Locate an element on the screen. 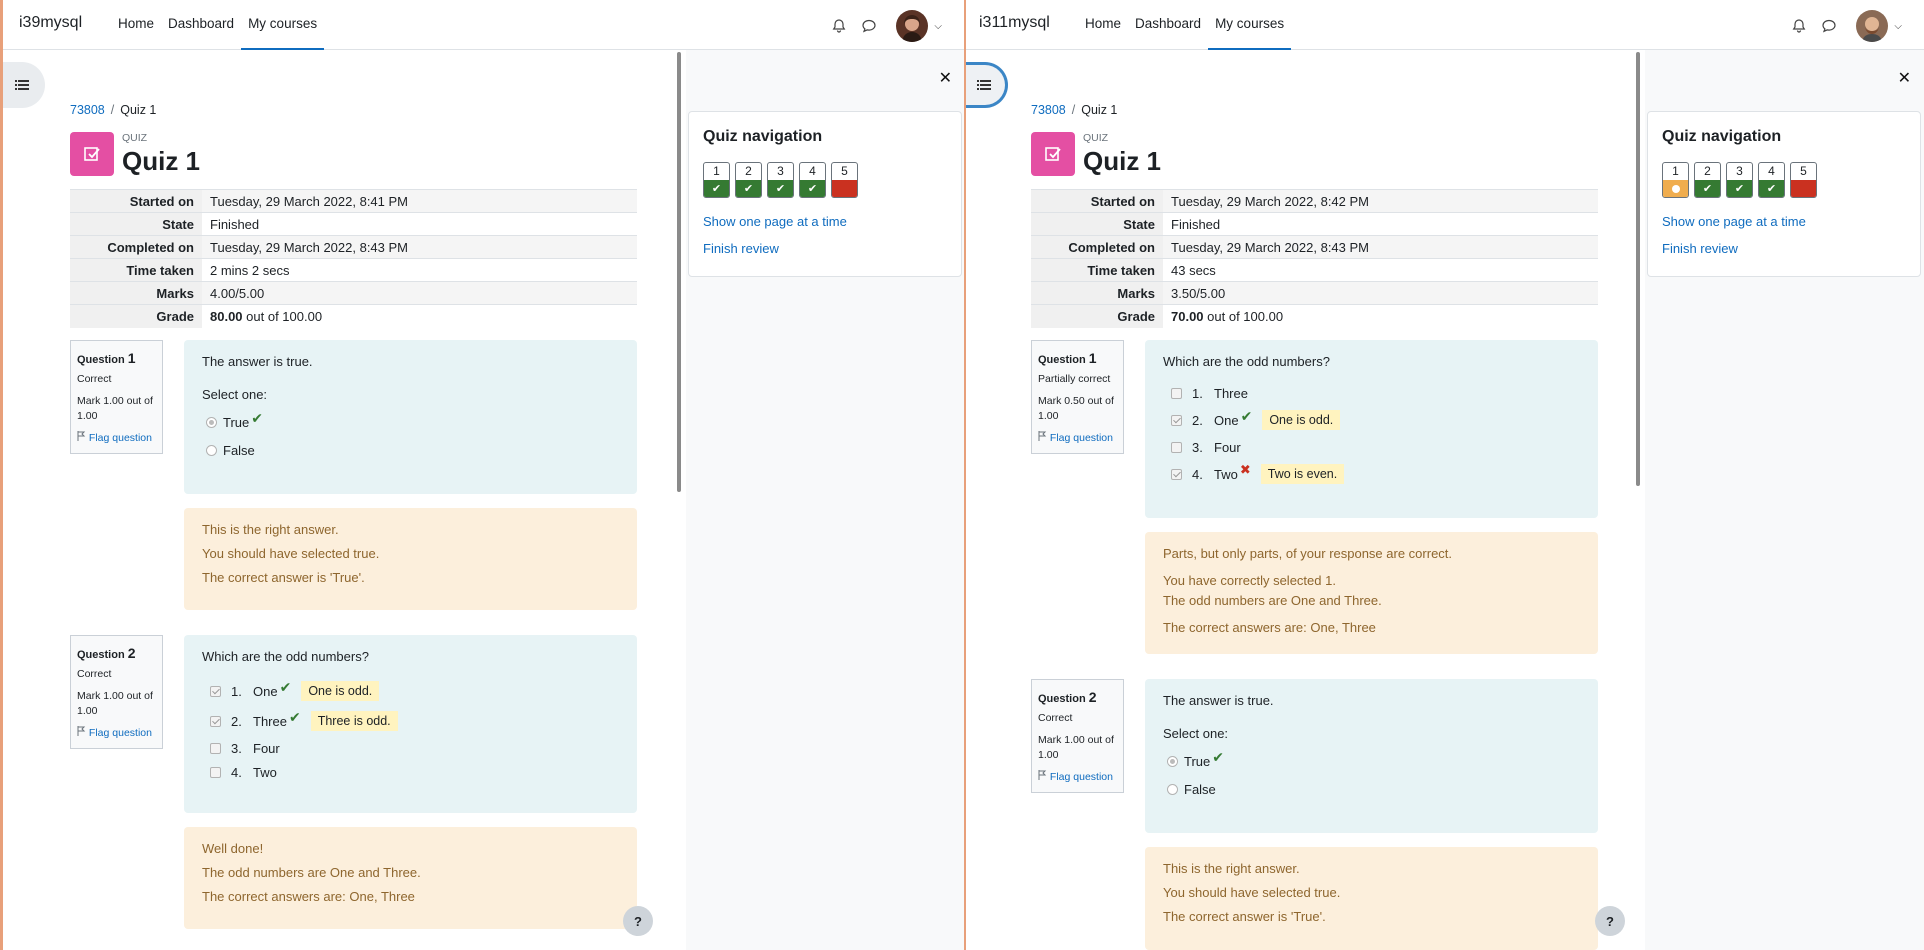  summary-row: Grade 70.00 out of 100.00 is located at coordinates (1314, 316).